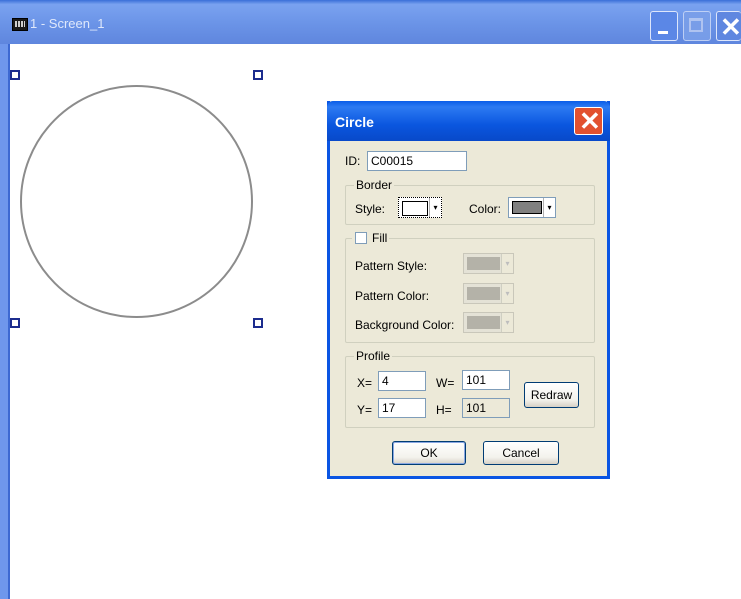  I want to click on dialog-close-button: ✕, so click(588, 121).